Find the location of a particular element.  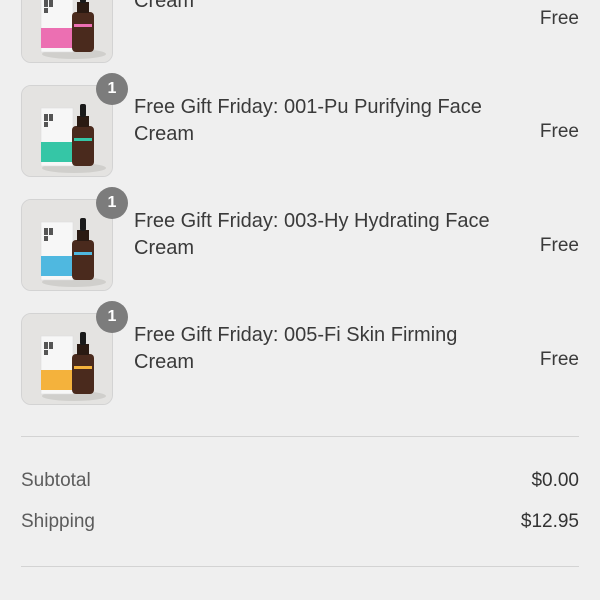

product-image is located at coordinates (67, 31).